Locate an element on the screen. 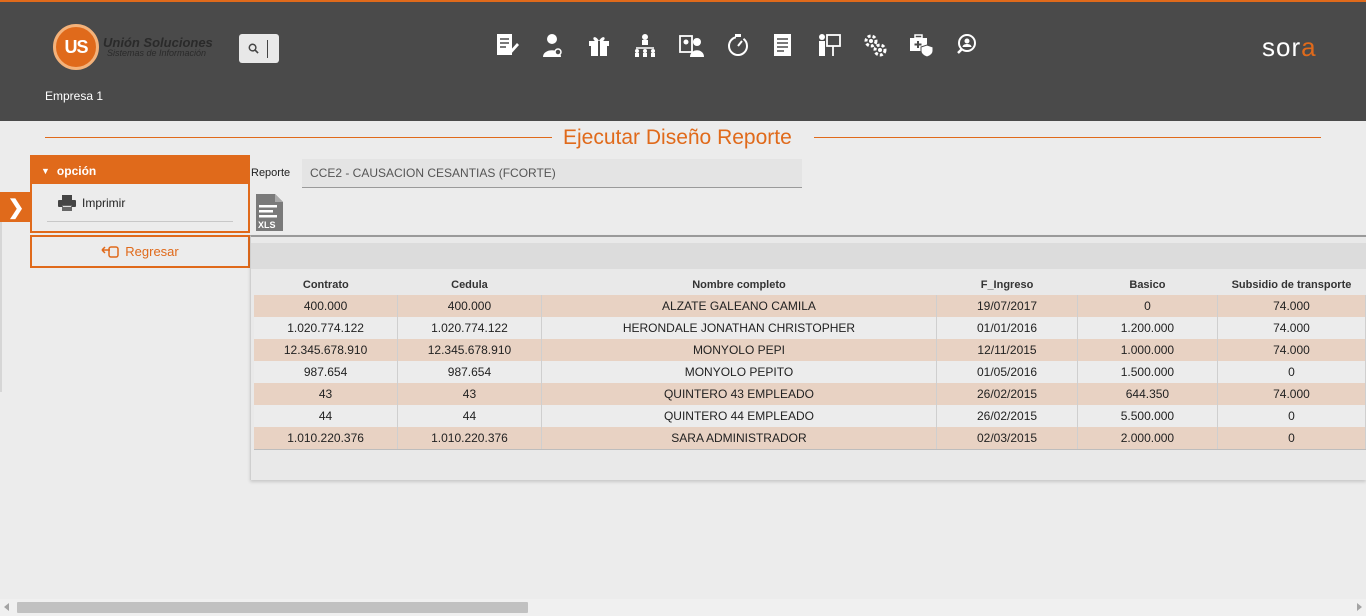 The width and height of the screenshot is (1366, 616). export-xls-button: XLS is located at coordinates (269, 212).